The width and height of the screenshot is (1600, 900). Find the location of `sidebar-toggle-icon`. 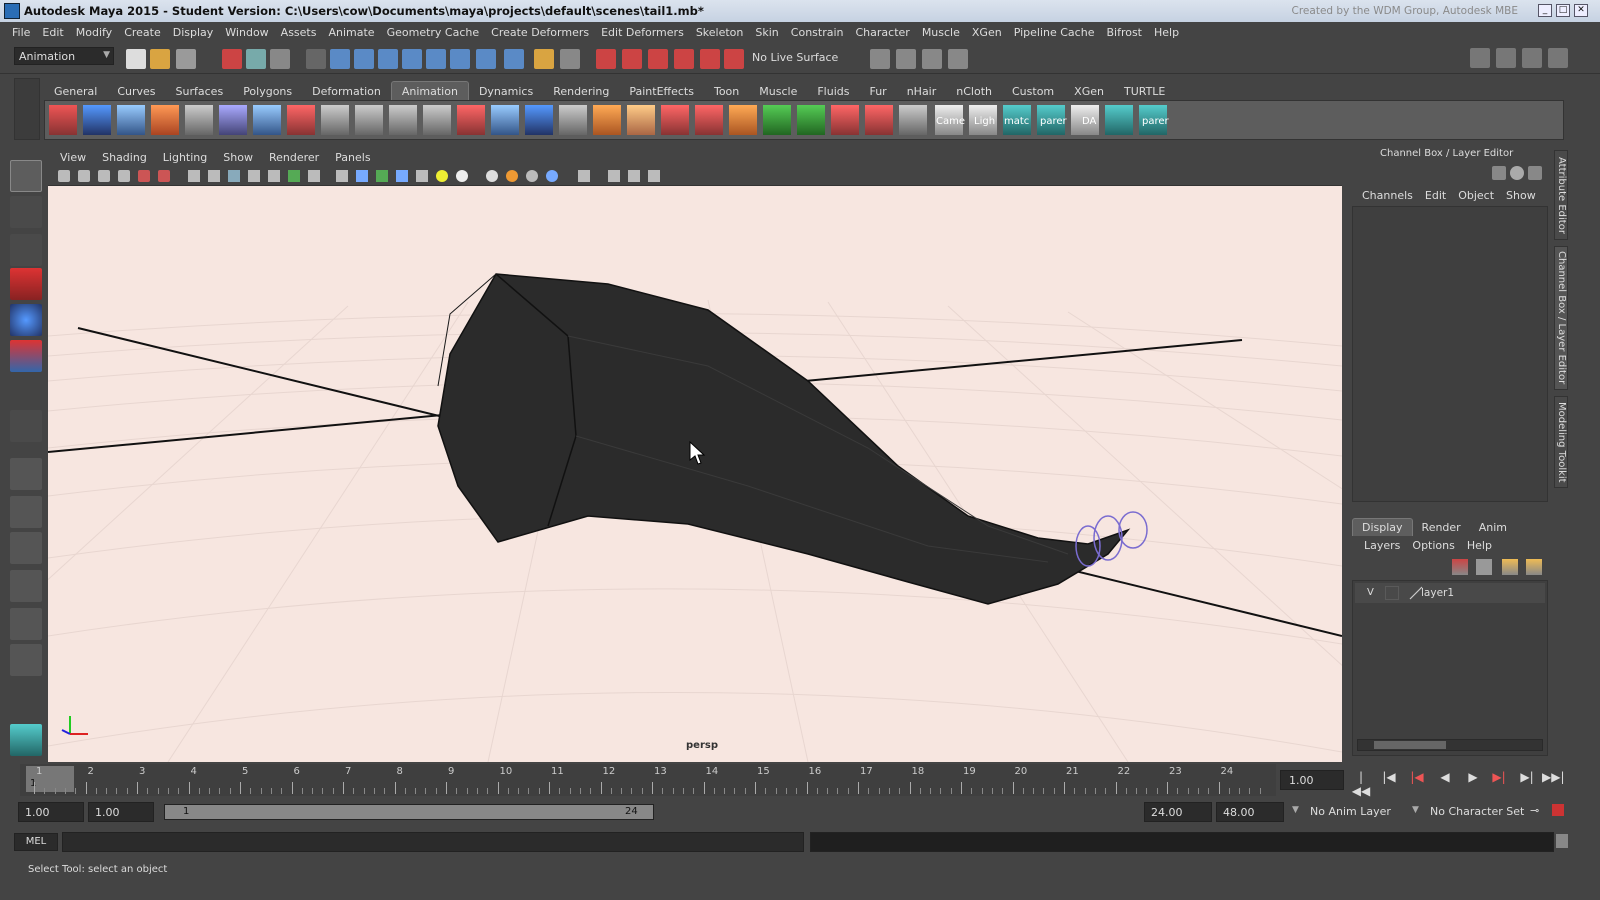

sidebar-toggle-icon is located at coordinates (880, 59).